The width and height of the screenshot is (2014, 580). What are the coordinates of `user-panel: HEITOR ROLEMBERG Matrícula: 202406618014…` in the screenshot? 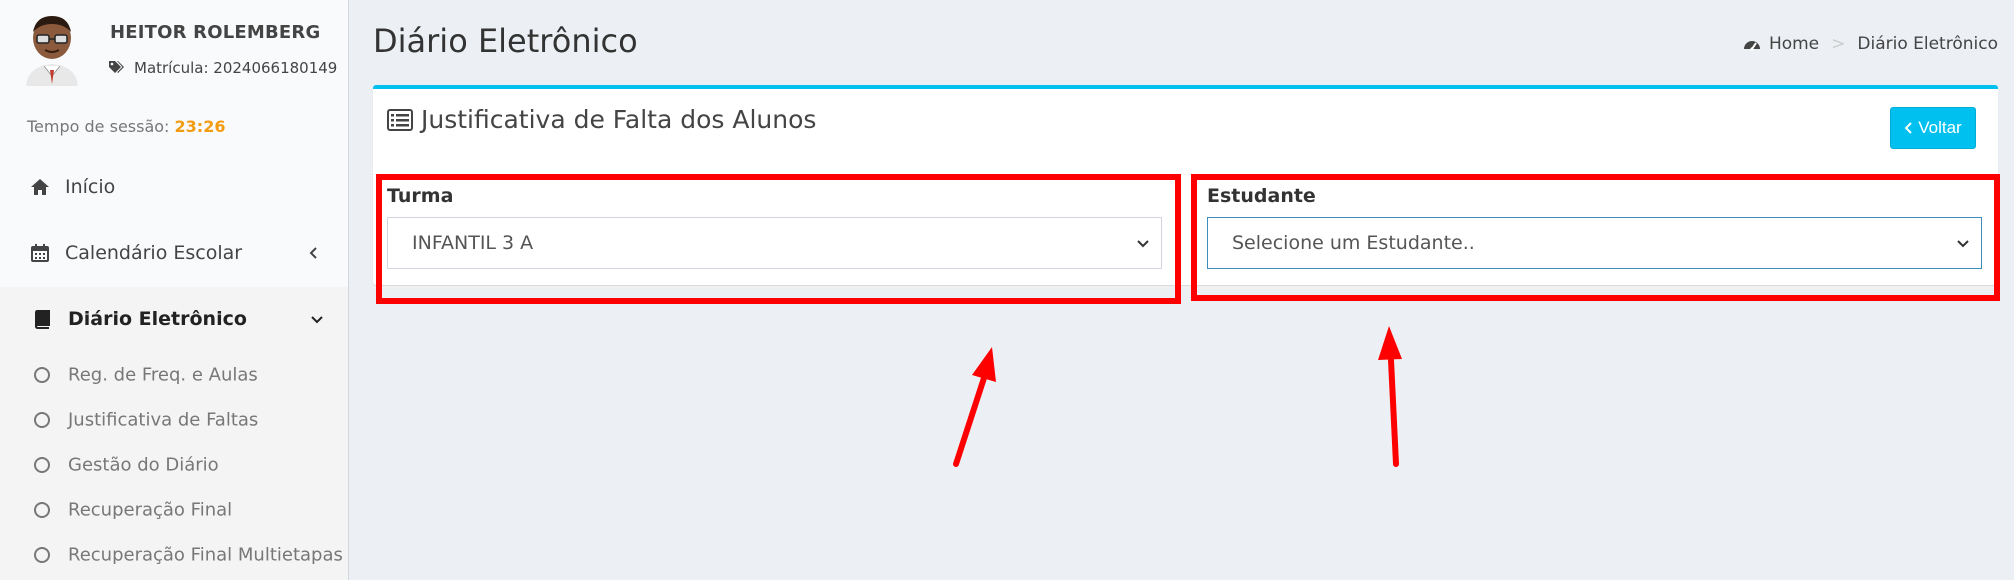 It's located at (174, 75).